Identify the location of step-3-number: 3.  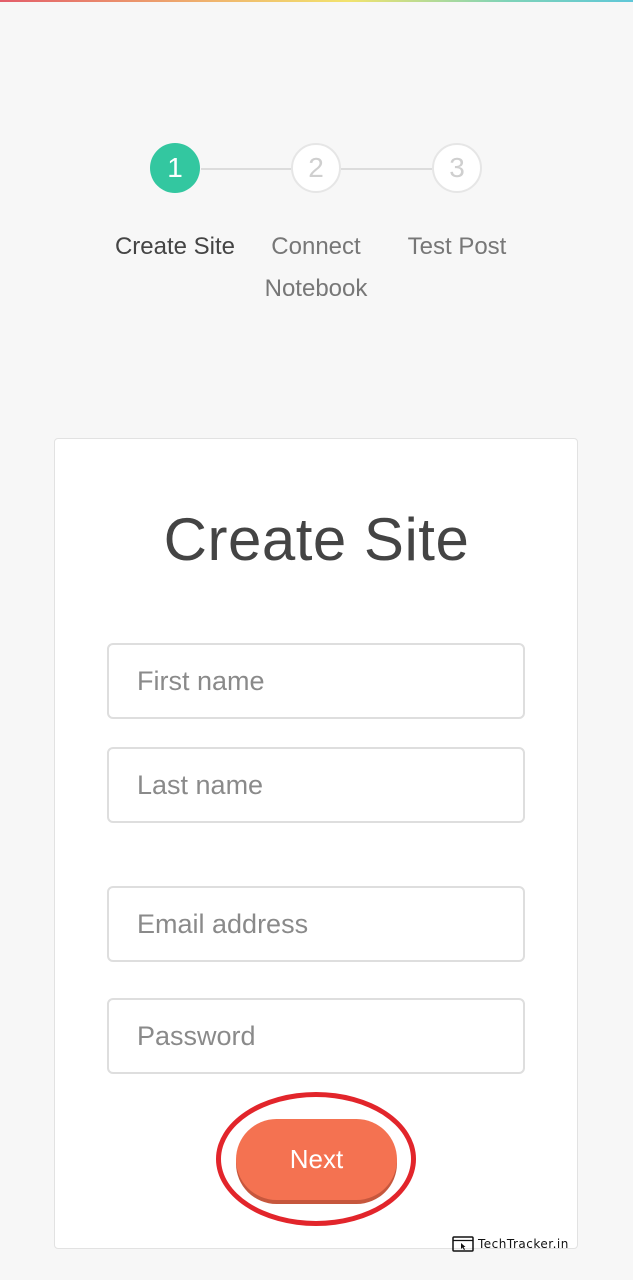
(457, 167).